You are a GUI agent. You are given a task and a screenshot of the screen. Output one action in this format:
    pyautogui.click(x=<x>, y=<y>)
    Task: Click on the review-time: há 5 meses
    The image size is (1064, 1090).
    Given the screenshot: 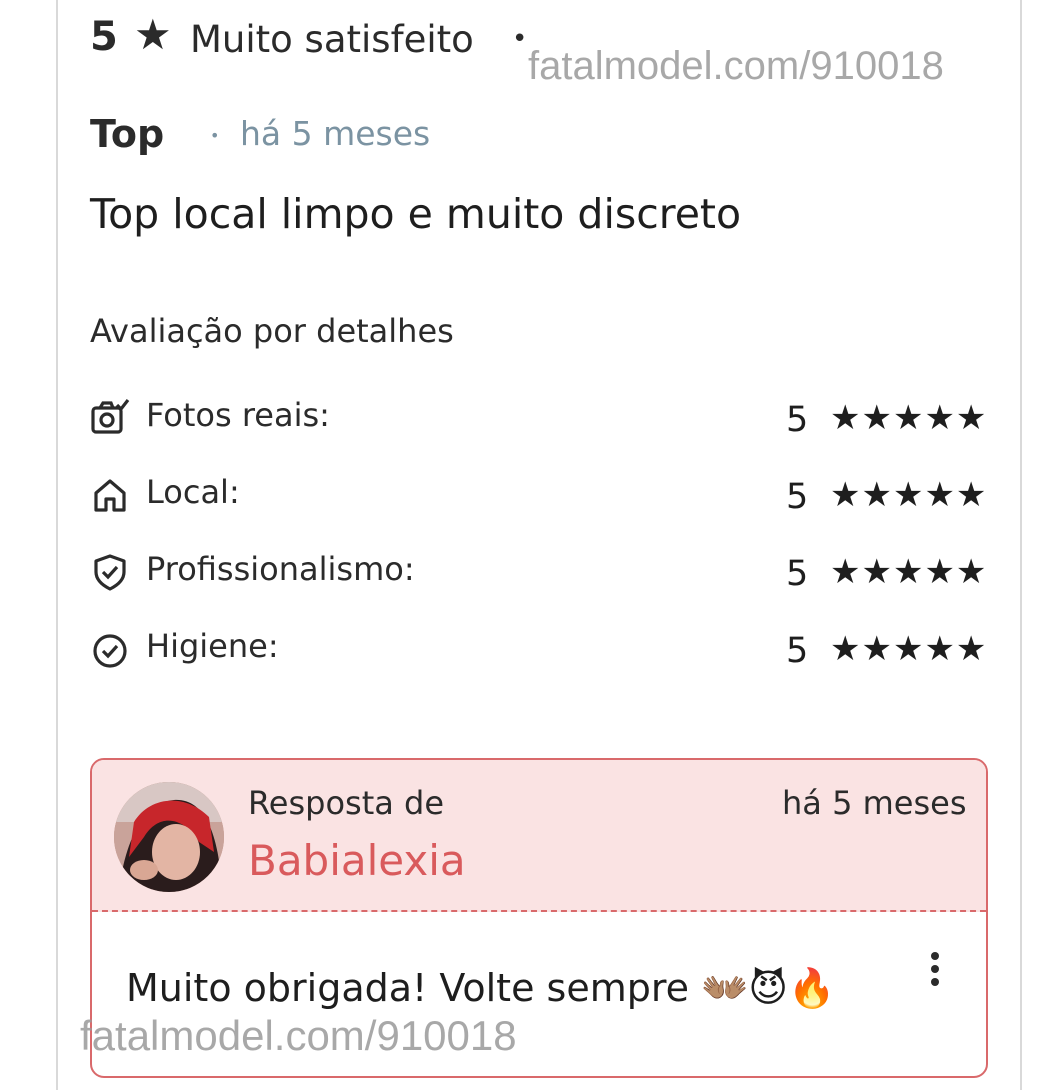 What is the action you would take?
    pyautogui.click(x=335, y=133)
    